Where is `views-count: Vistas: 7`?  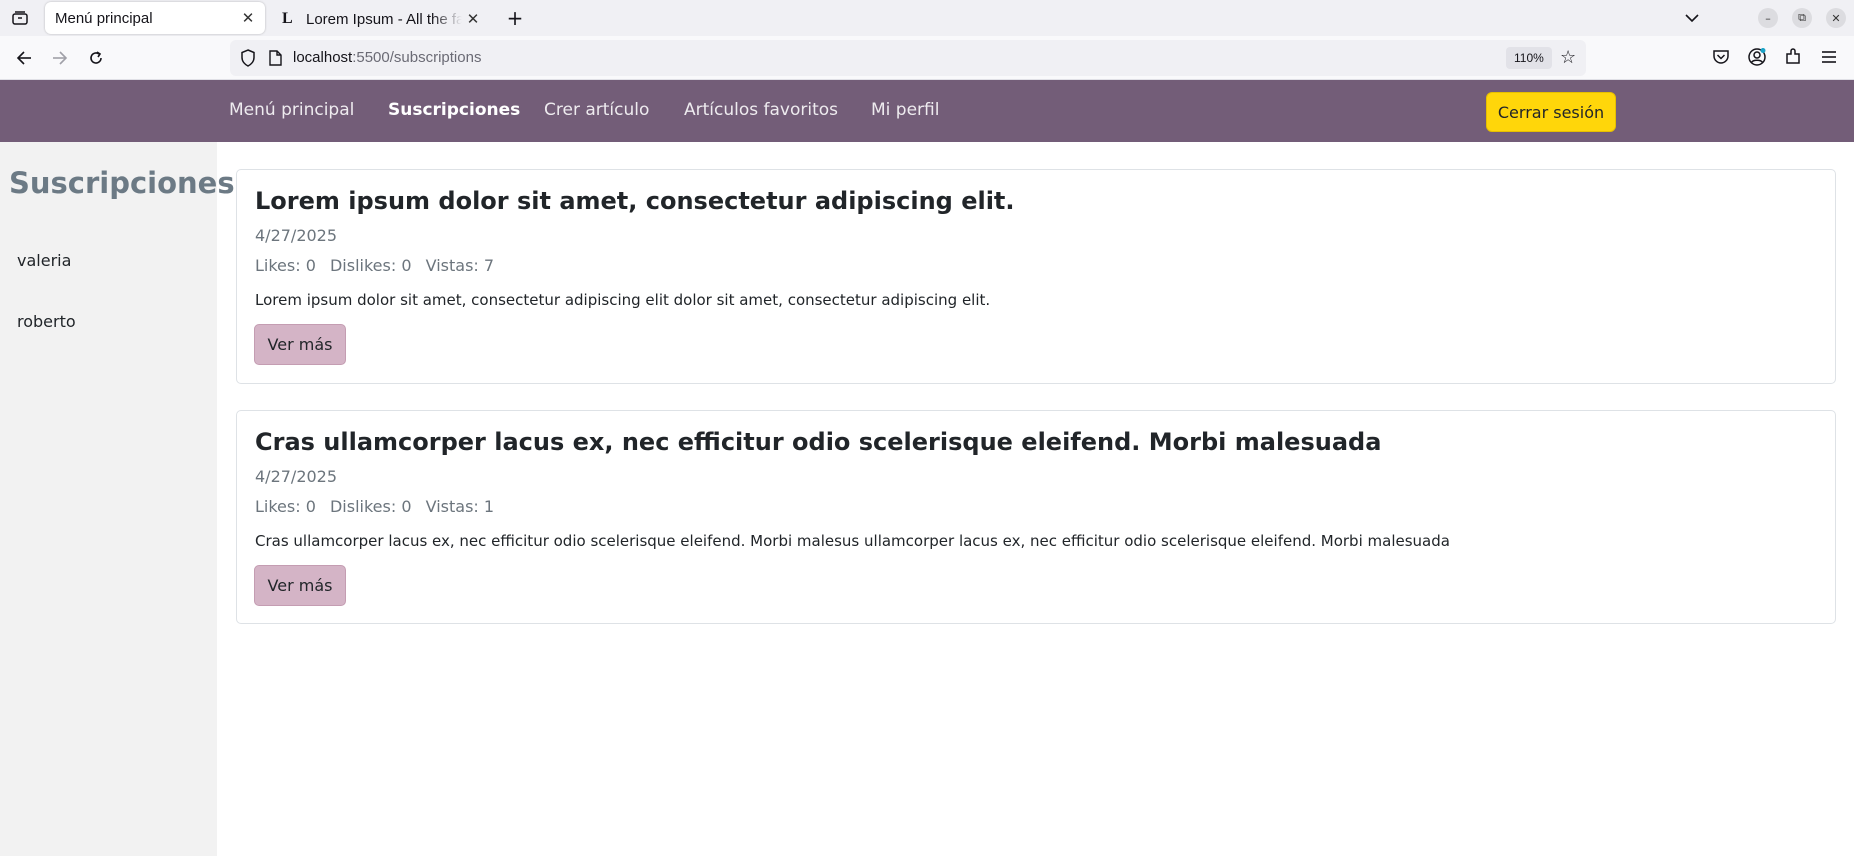 views-count: Vistas: 7 is located at coordinates (460, 265).